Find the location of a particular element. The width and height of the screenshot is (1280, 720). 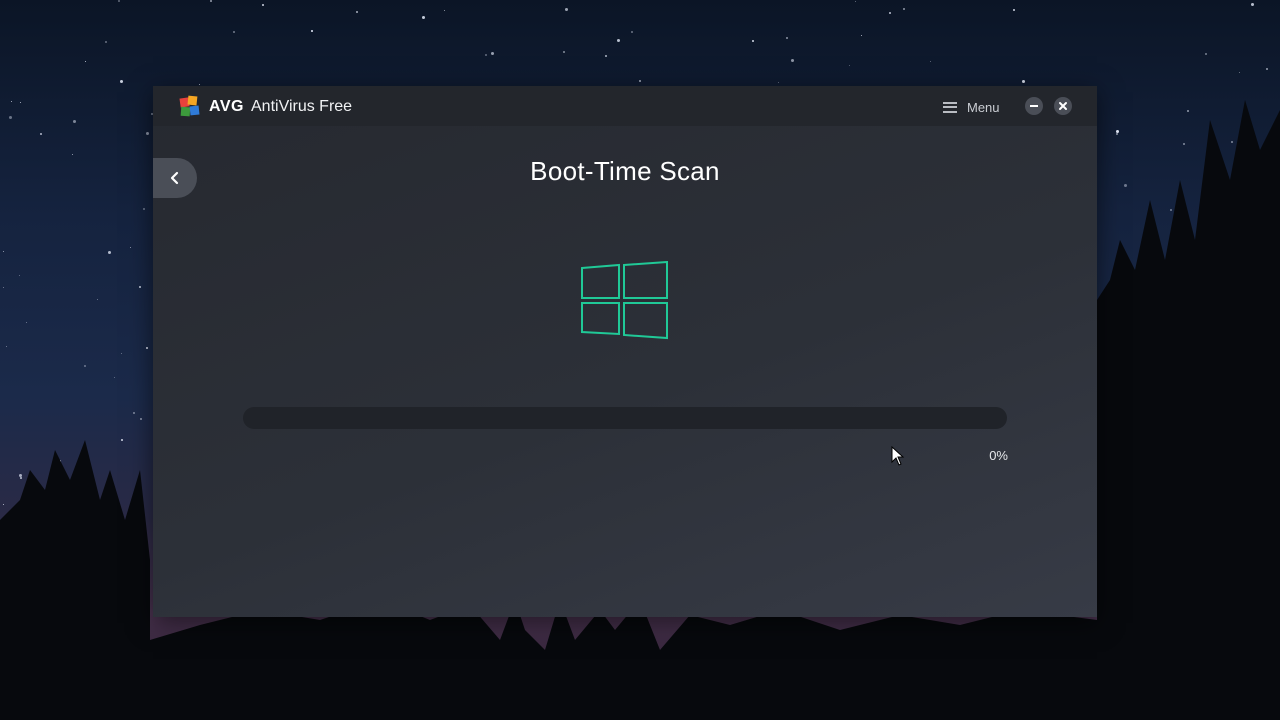

scan-progress-bar is located at coordinates (625, 418).